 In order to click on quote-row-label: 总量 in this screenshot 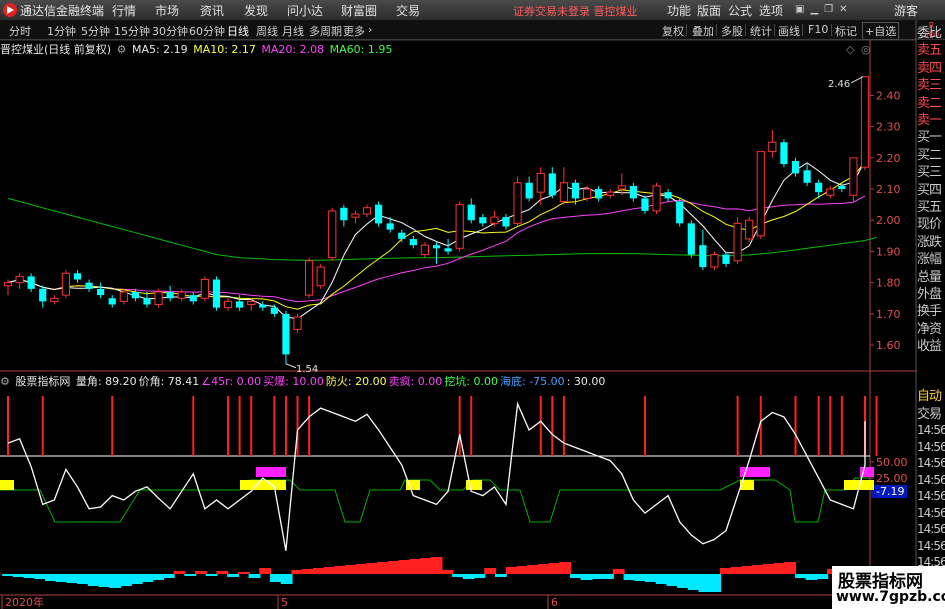, I will do `click(929, 277)`.